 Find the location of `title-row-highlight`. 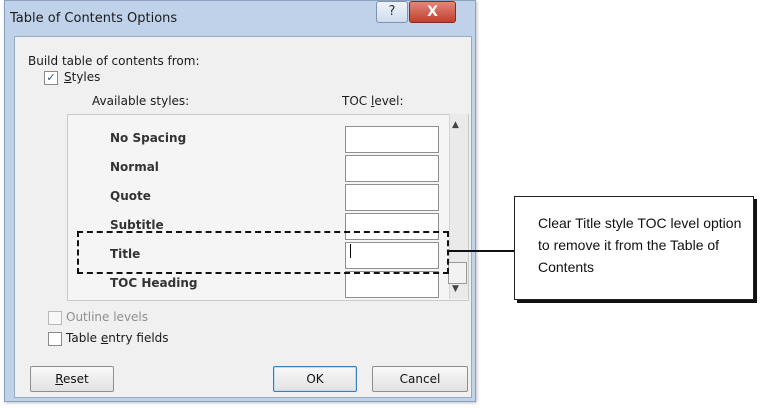

title-row-highlight is located at coordinates (263, 252).